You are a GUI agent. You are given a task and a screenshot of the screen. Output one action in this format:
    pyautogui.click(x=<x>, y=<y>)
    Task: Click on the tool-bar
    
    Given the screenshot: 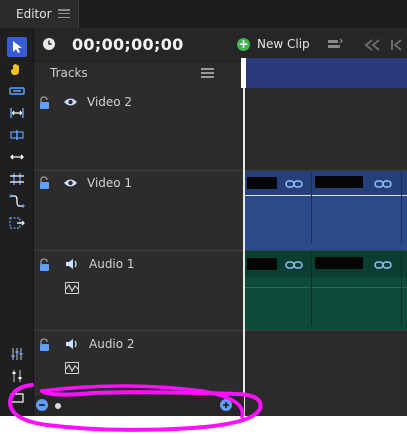 What is the action you would take?
    pyautogui.click(x=17, y=222)
    